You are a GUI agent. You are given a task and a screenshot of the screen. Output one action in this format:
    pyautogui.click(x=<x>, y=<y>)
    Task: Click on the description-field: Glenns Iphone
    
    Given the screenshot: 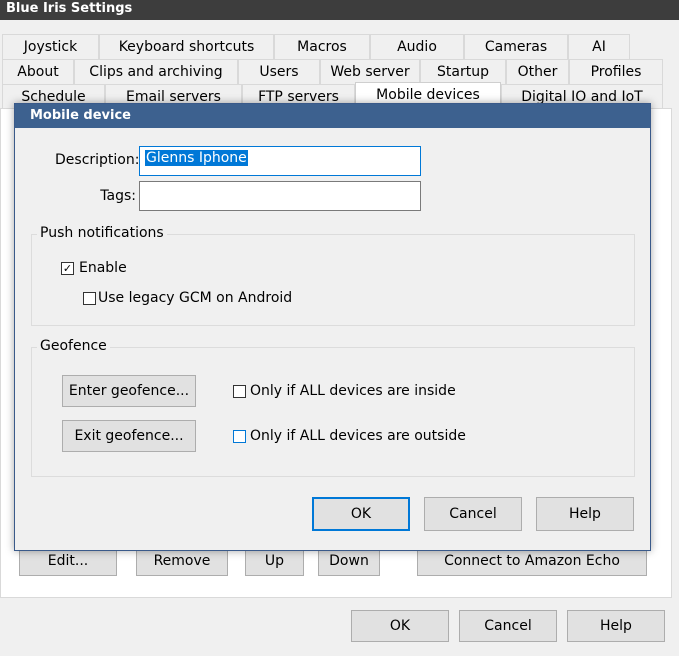 What is the action you would take?
    pyautogui.click(x=280, y=161)
    